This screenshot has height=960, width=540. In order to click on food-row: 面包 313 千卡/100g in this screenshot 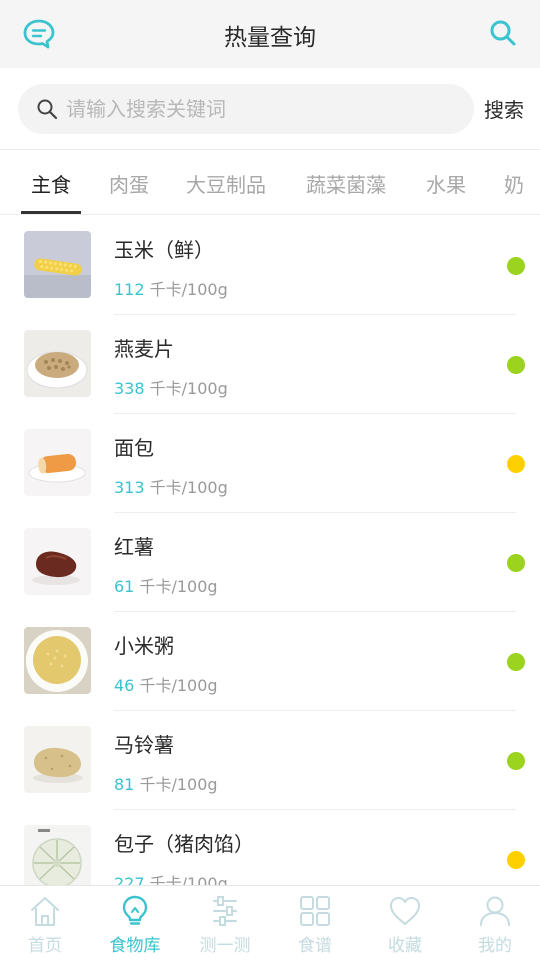, I will do `click(270, 463)`.